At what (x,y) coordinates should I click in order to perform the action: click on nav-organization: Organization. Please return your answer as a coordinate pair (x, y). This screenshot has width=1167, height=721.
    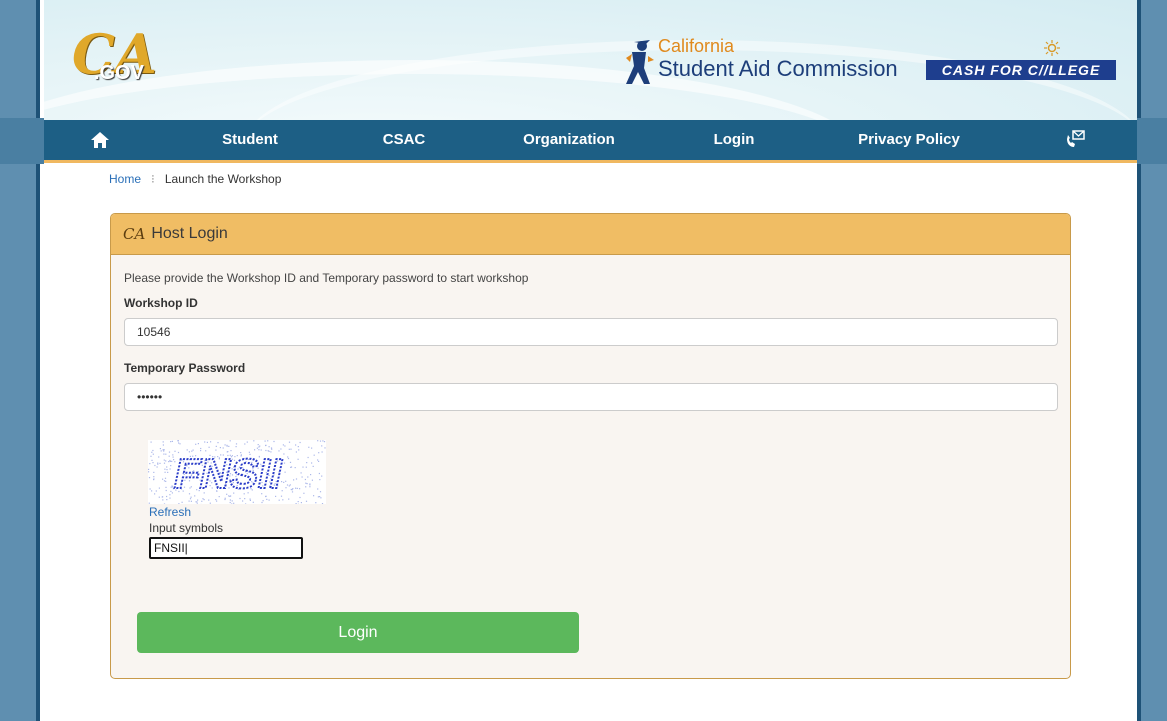
    Looking at the image, I should click on (569, 140).